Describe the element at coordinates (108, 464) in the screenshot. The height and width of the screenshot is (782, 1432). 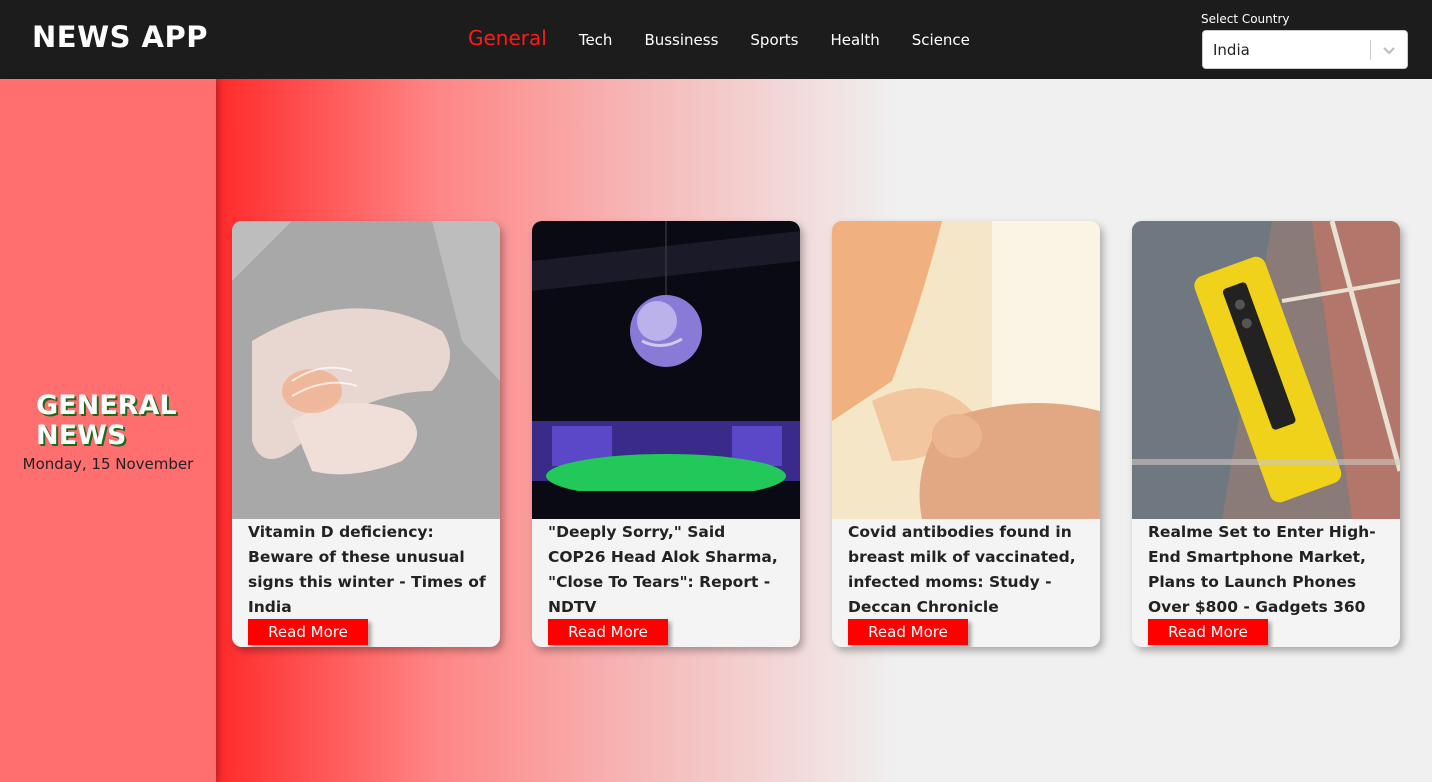
I see `current-date: Monday, 15 November` at that location.